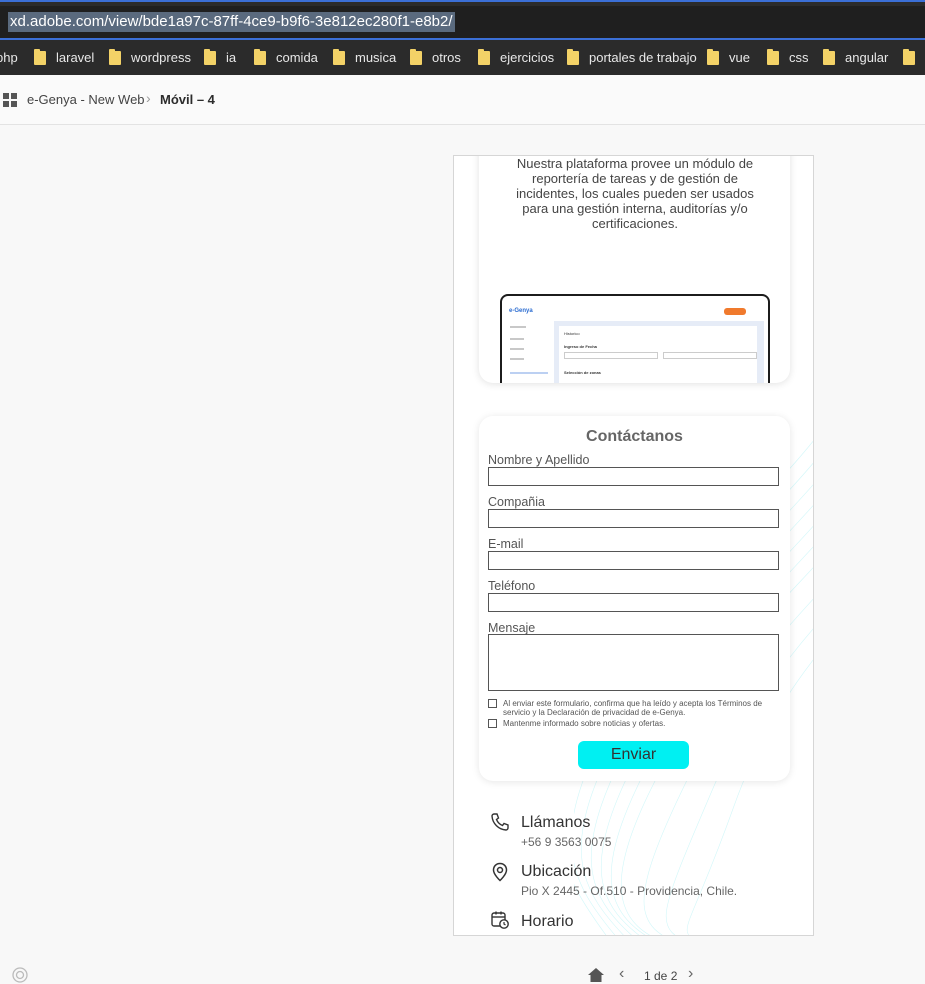  I want to click on send-button: Enviar, so click(633, 755).